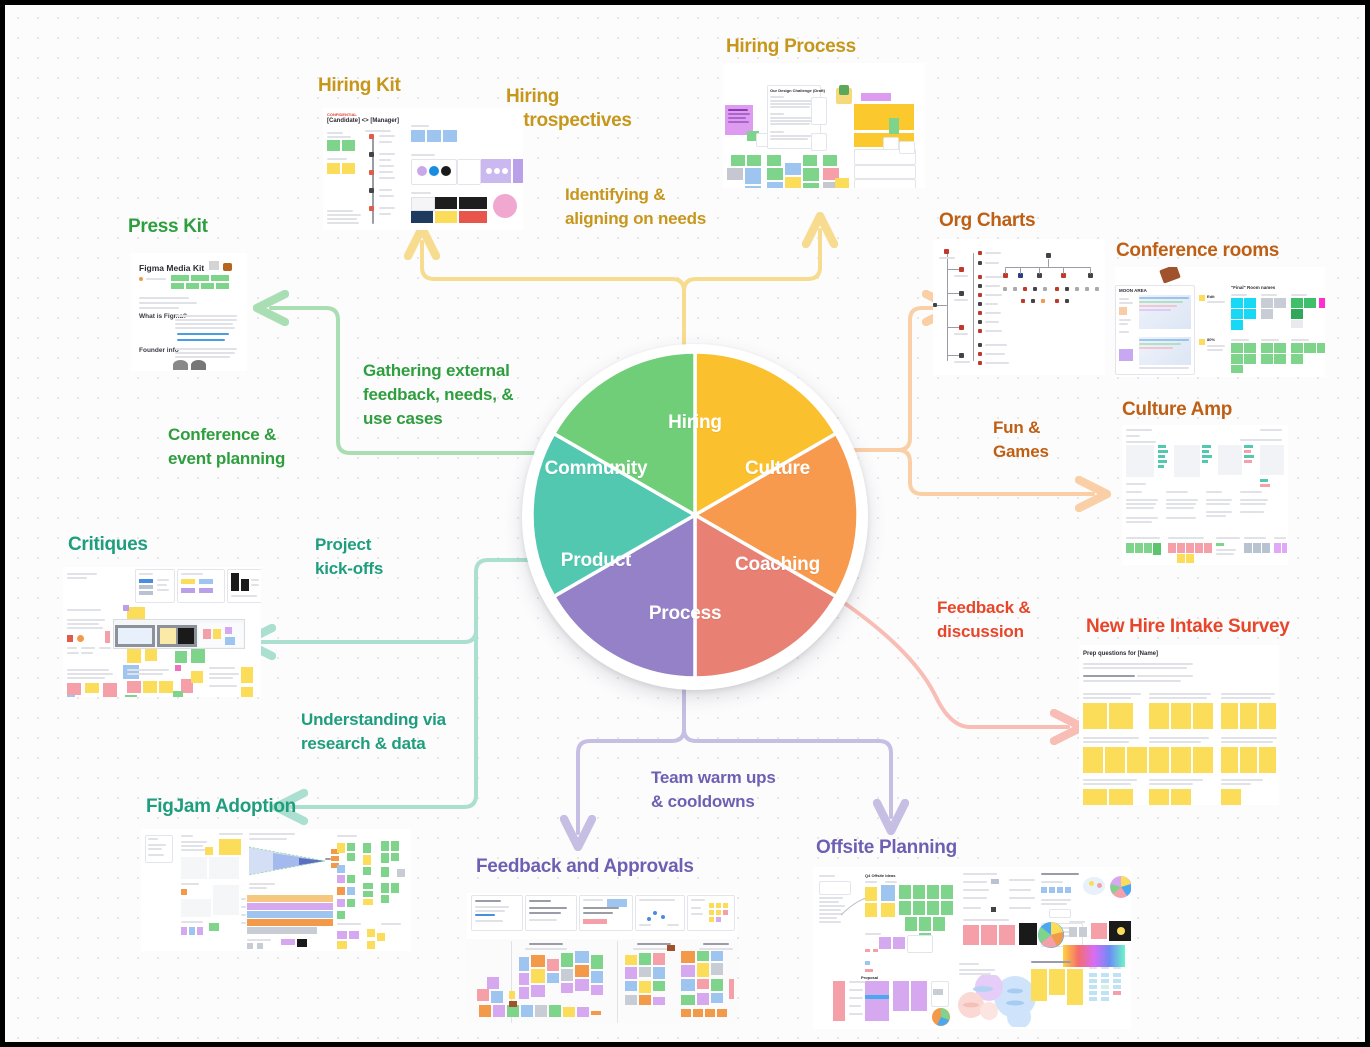 The height and width of the screenshot is (1047, 1370). What do you see at coordinates (1120, 887) in the screenshot?
I see `pie-chart-color-wheel` at bounding box center [1120, 887].